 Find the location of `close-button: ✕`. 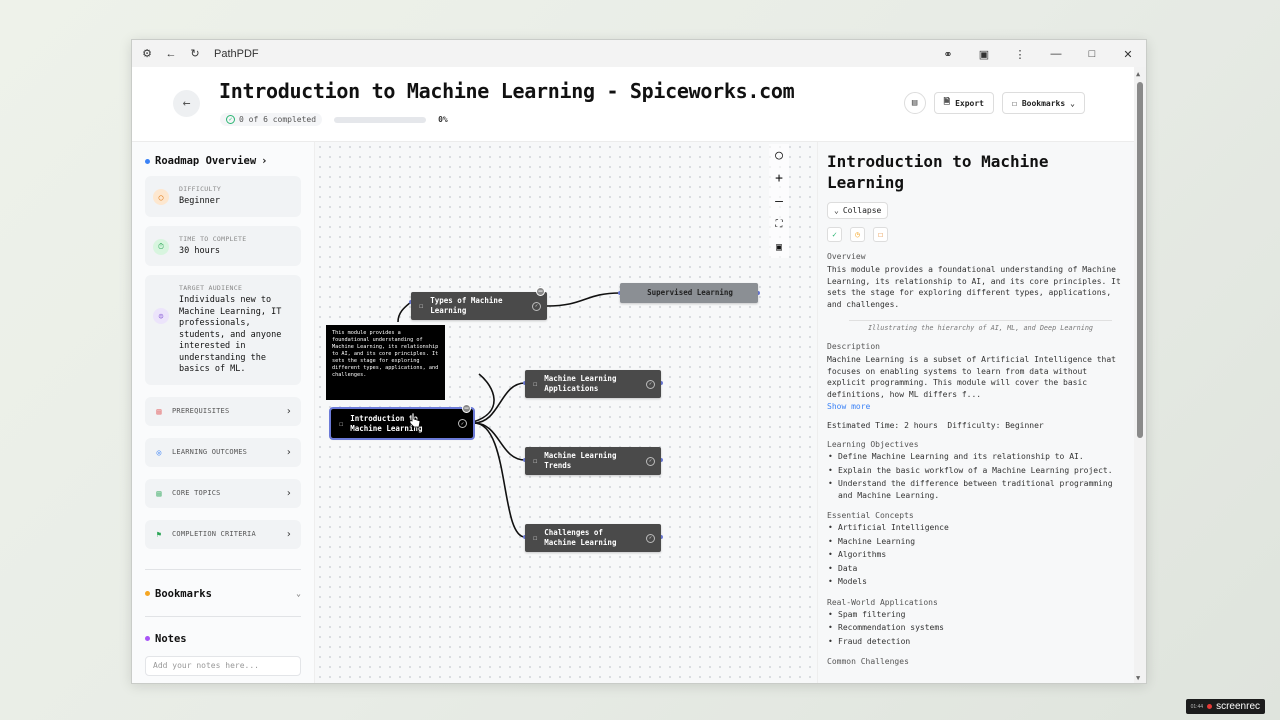

close-button: ✕ is located at coordinates (1128, 54).